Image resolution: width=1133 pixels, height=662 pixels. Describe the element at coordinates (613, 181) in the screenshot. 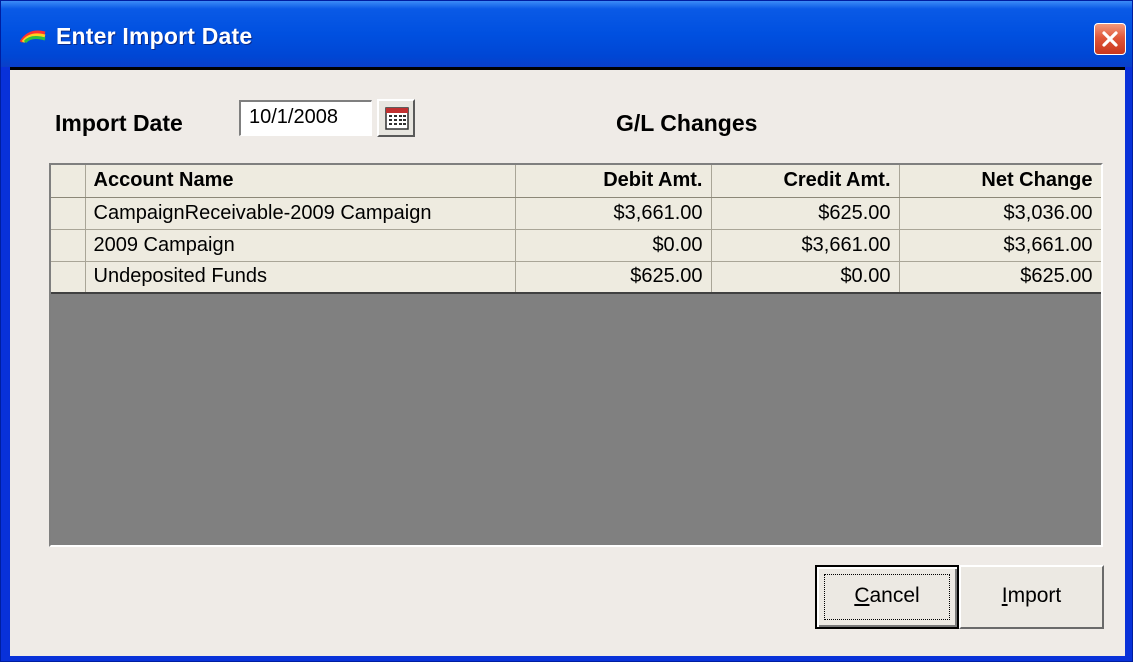

I see `col-header-debit-amt: Debit Amt.` at that location.